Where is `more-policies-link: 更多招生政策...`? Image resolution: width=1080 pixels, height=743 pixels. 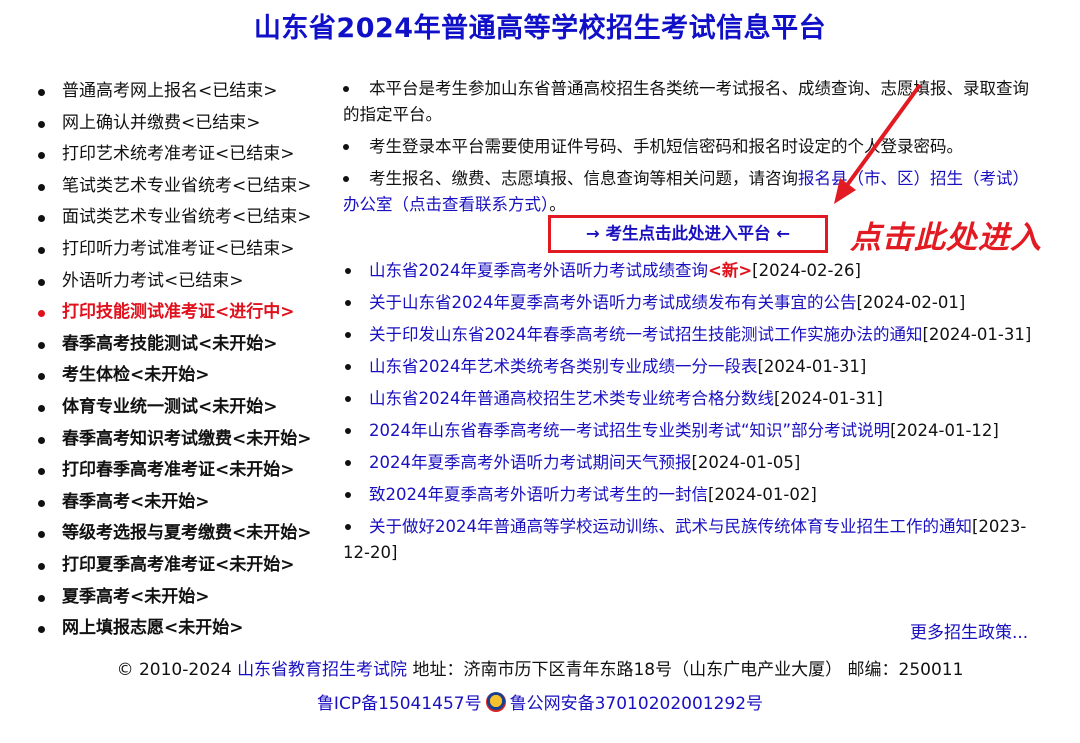
more-policies-link: 更多招生政策... is located at coordinates (969, 630).